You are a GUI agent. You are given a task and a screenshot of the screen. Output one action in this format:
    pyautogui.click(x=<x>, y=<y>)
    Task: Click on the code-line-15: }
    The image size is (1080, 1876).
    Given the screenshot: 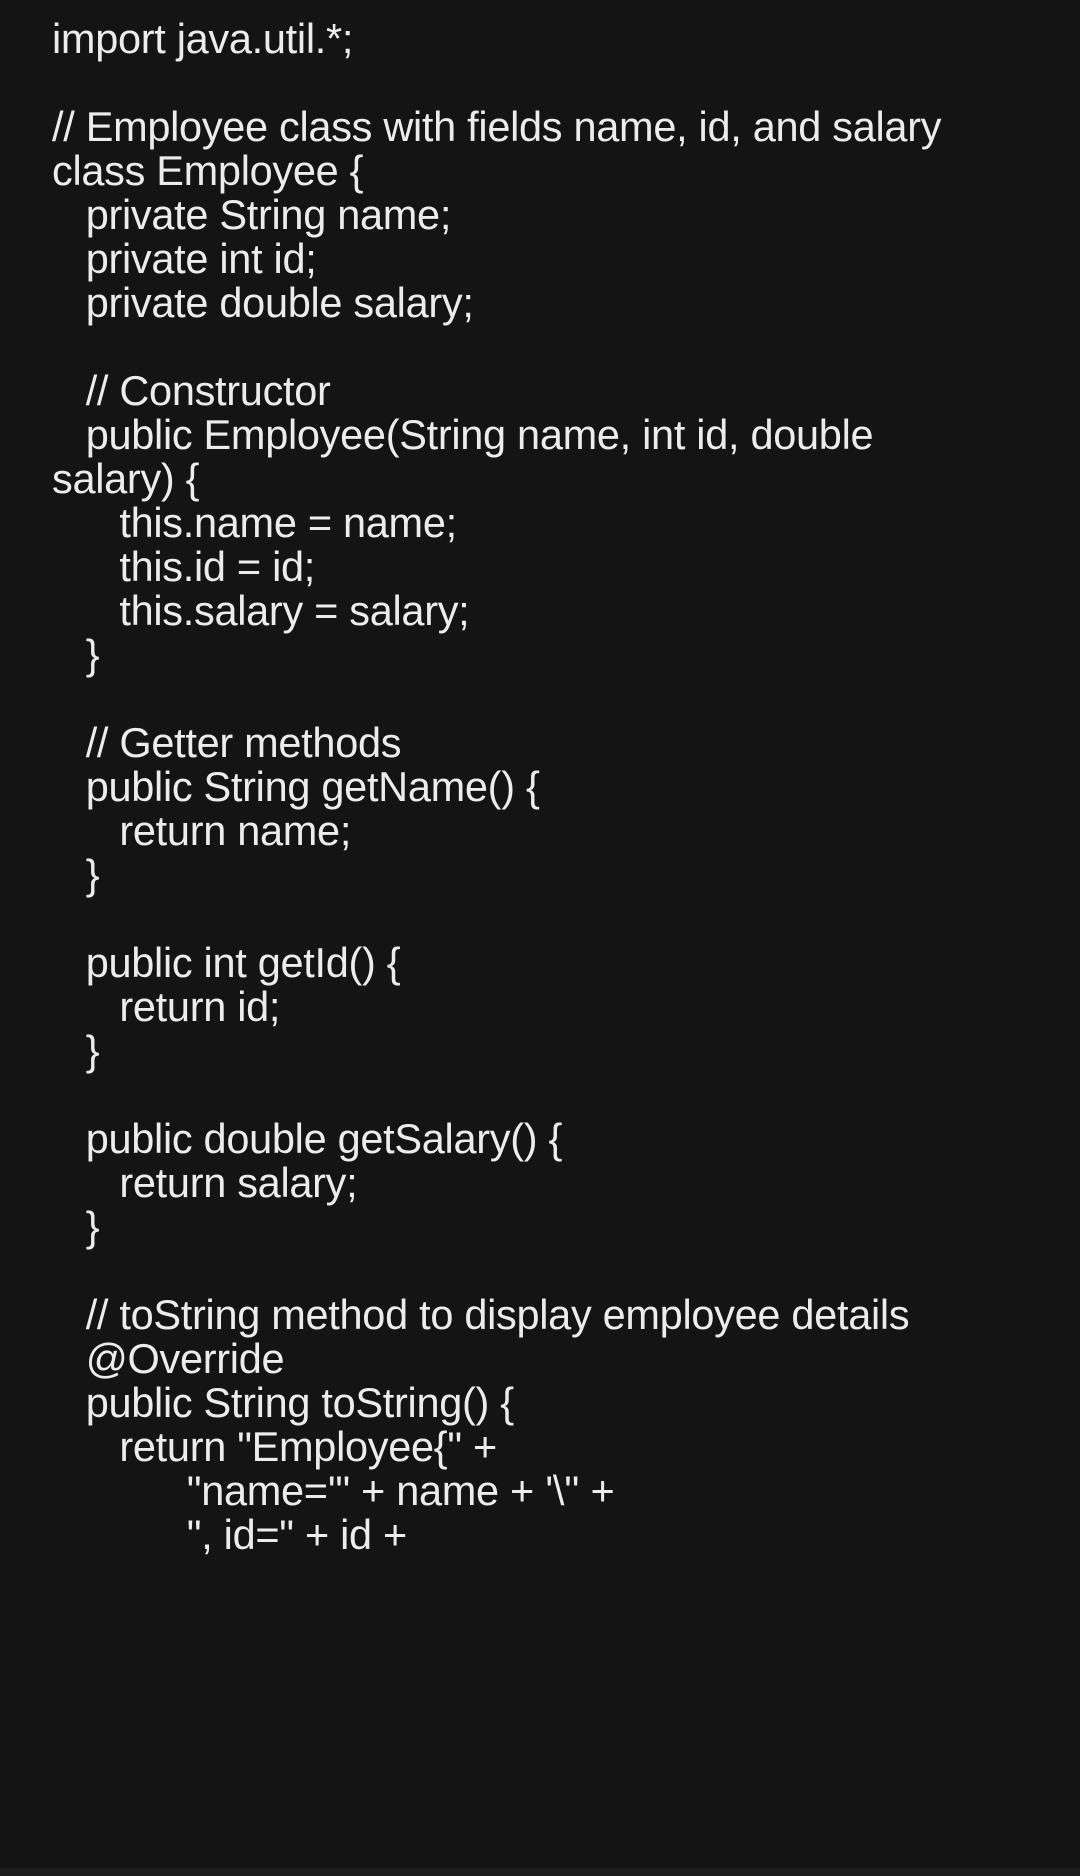 What is the action you would take?
    pyautogui.click(x=76, y=654)
    